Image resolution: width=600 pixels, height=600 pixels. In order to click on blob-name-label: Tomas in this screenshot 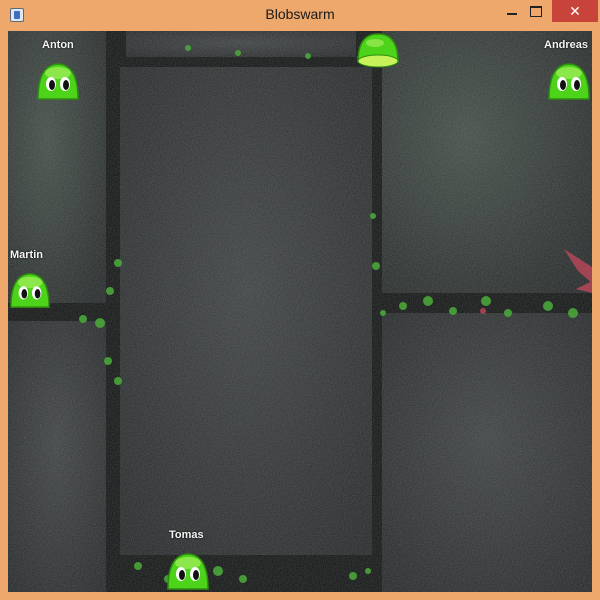, I will do `click(186, 535)`.